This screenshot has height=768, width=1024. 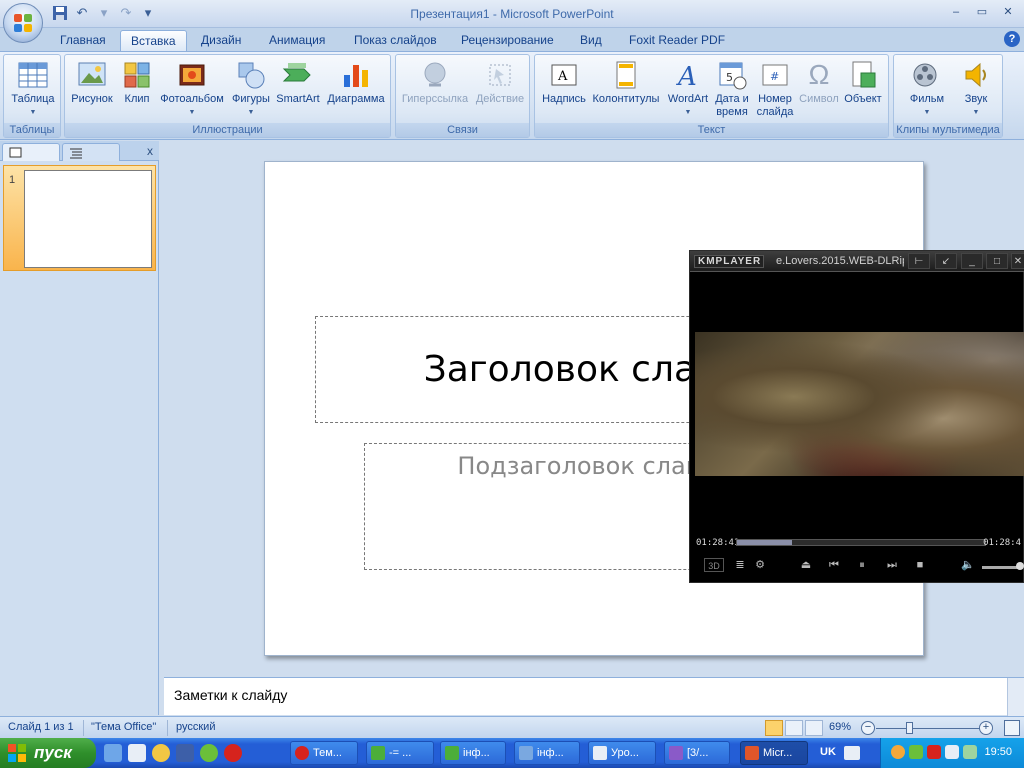 What do you see at coordinates (591, 42) in the screenshot?
I see `tab-view: Вид` at bounding box center [591, 42].